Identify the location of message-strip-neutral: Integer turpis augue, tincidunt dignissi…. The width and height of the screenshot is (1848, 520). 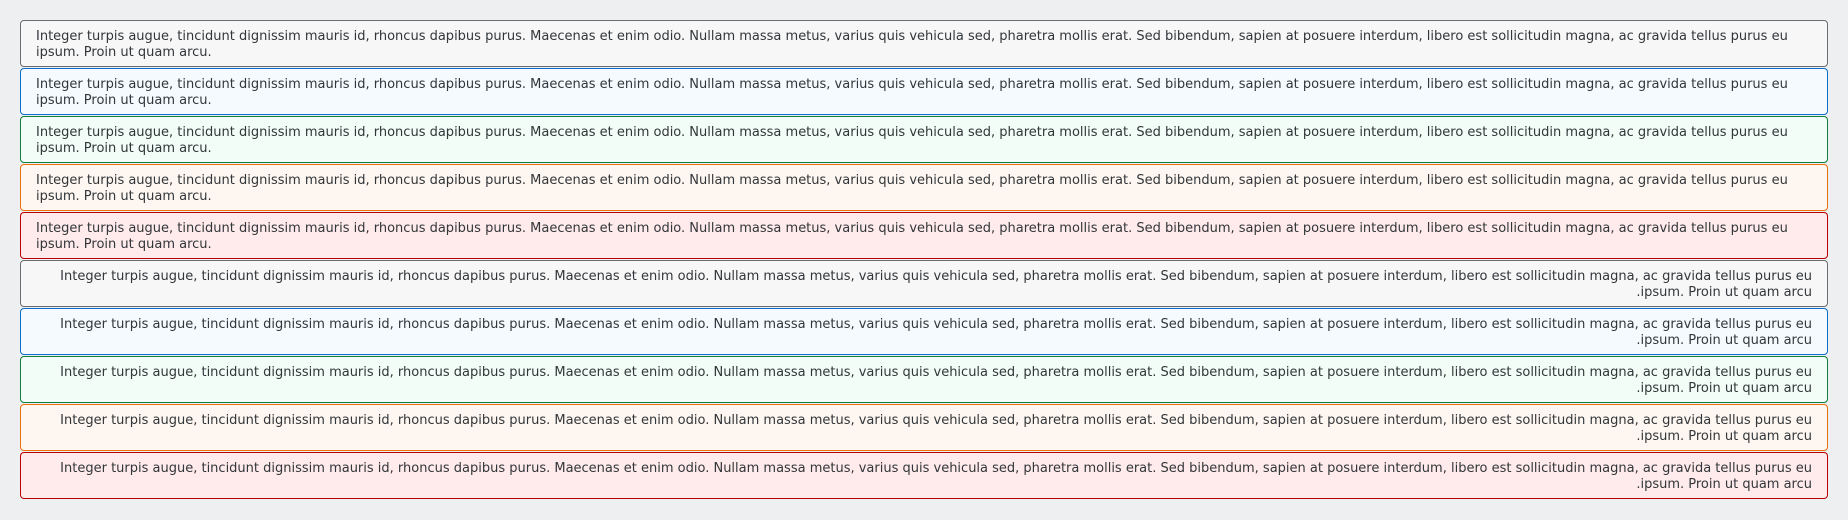
(924, 43).